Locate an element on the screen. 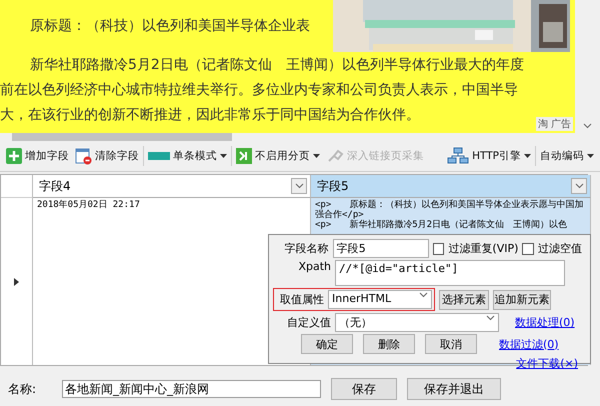  article-text: 大，在该行业的创新不断推进，因此非常乐于同中国结为合作伙伴。 is located at coordinates (210, 115).